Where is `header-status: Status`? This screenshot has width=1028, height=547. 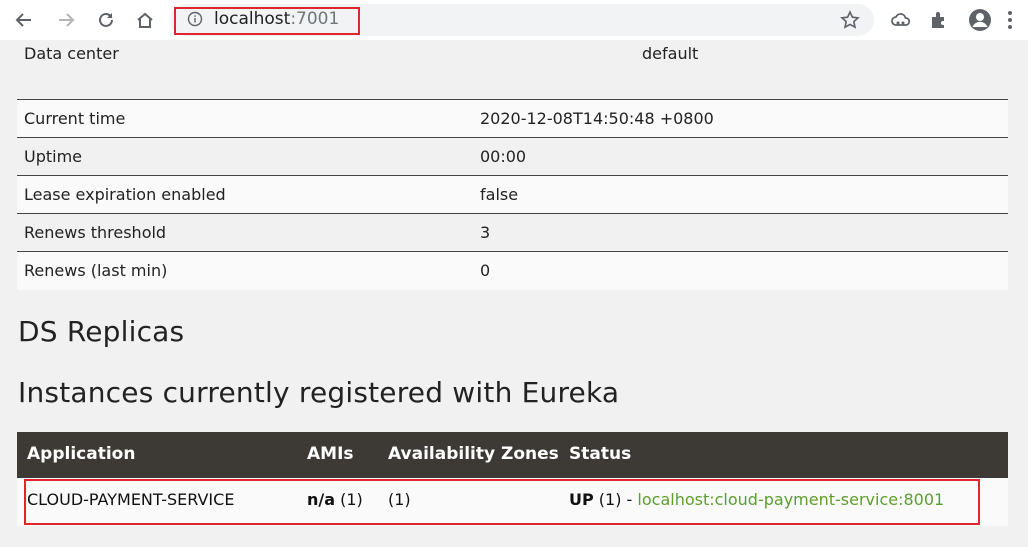 header-status: Status is located at coordinates (600, 454).